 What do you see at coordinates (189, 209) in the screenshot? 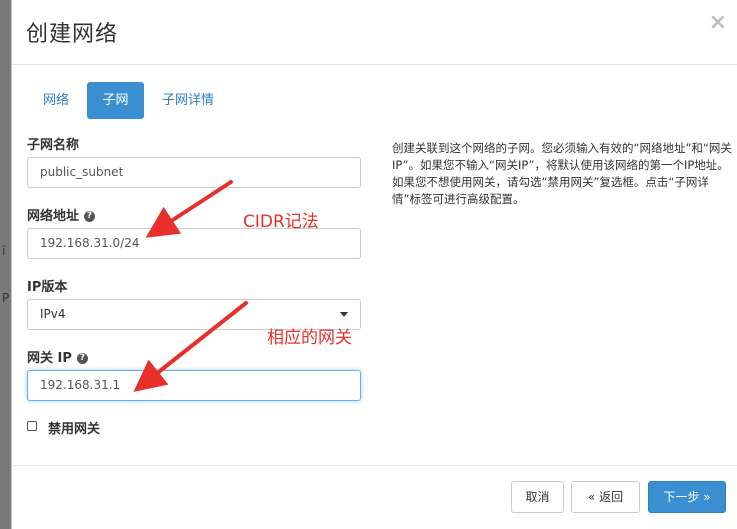
I see `arrow-to-network-address` at bounding box center [189, 209].